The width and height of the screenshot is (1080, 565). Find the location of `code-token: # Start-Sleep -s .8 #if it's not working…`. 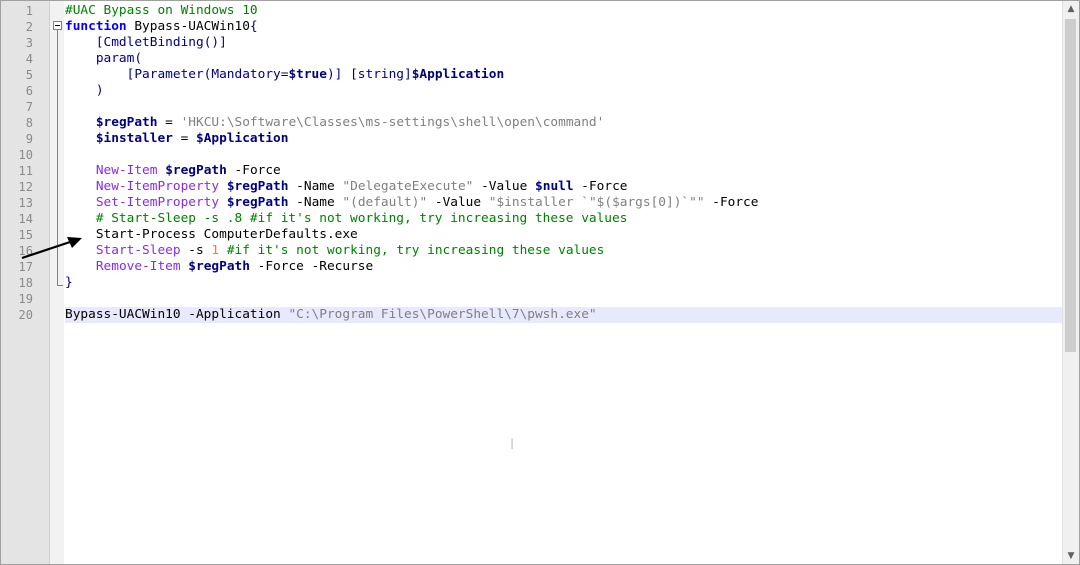

code-token: # Start-Sleep -s .8 #if it's not working… is located at coordinates (346, 218).